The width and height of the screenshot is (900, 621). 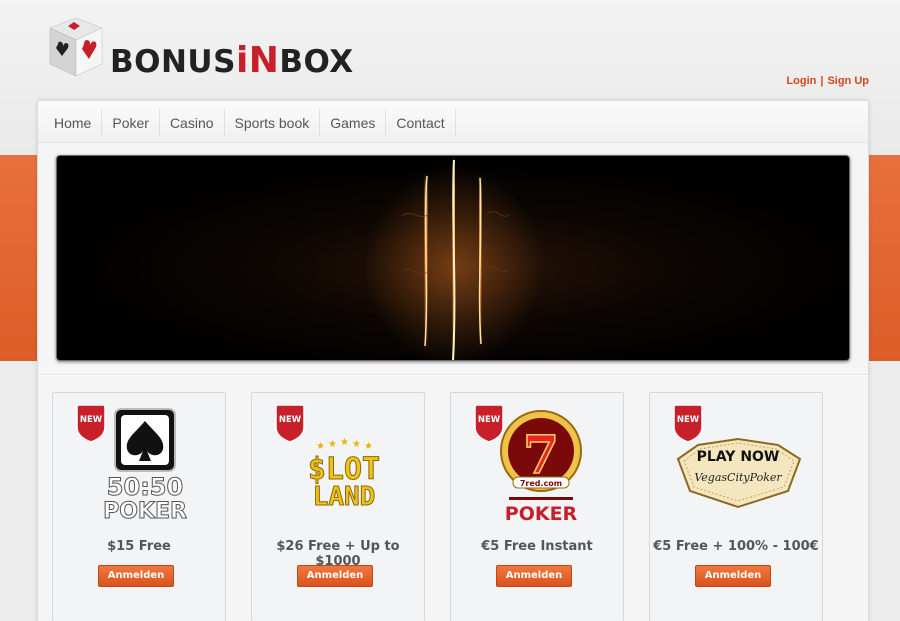 What do you see at coordinates (738, 457) in the screenshot?
I see `card-logo-line-1: PLAY NOW` at bounding box center [738, 457].